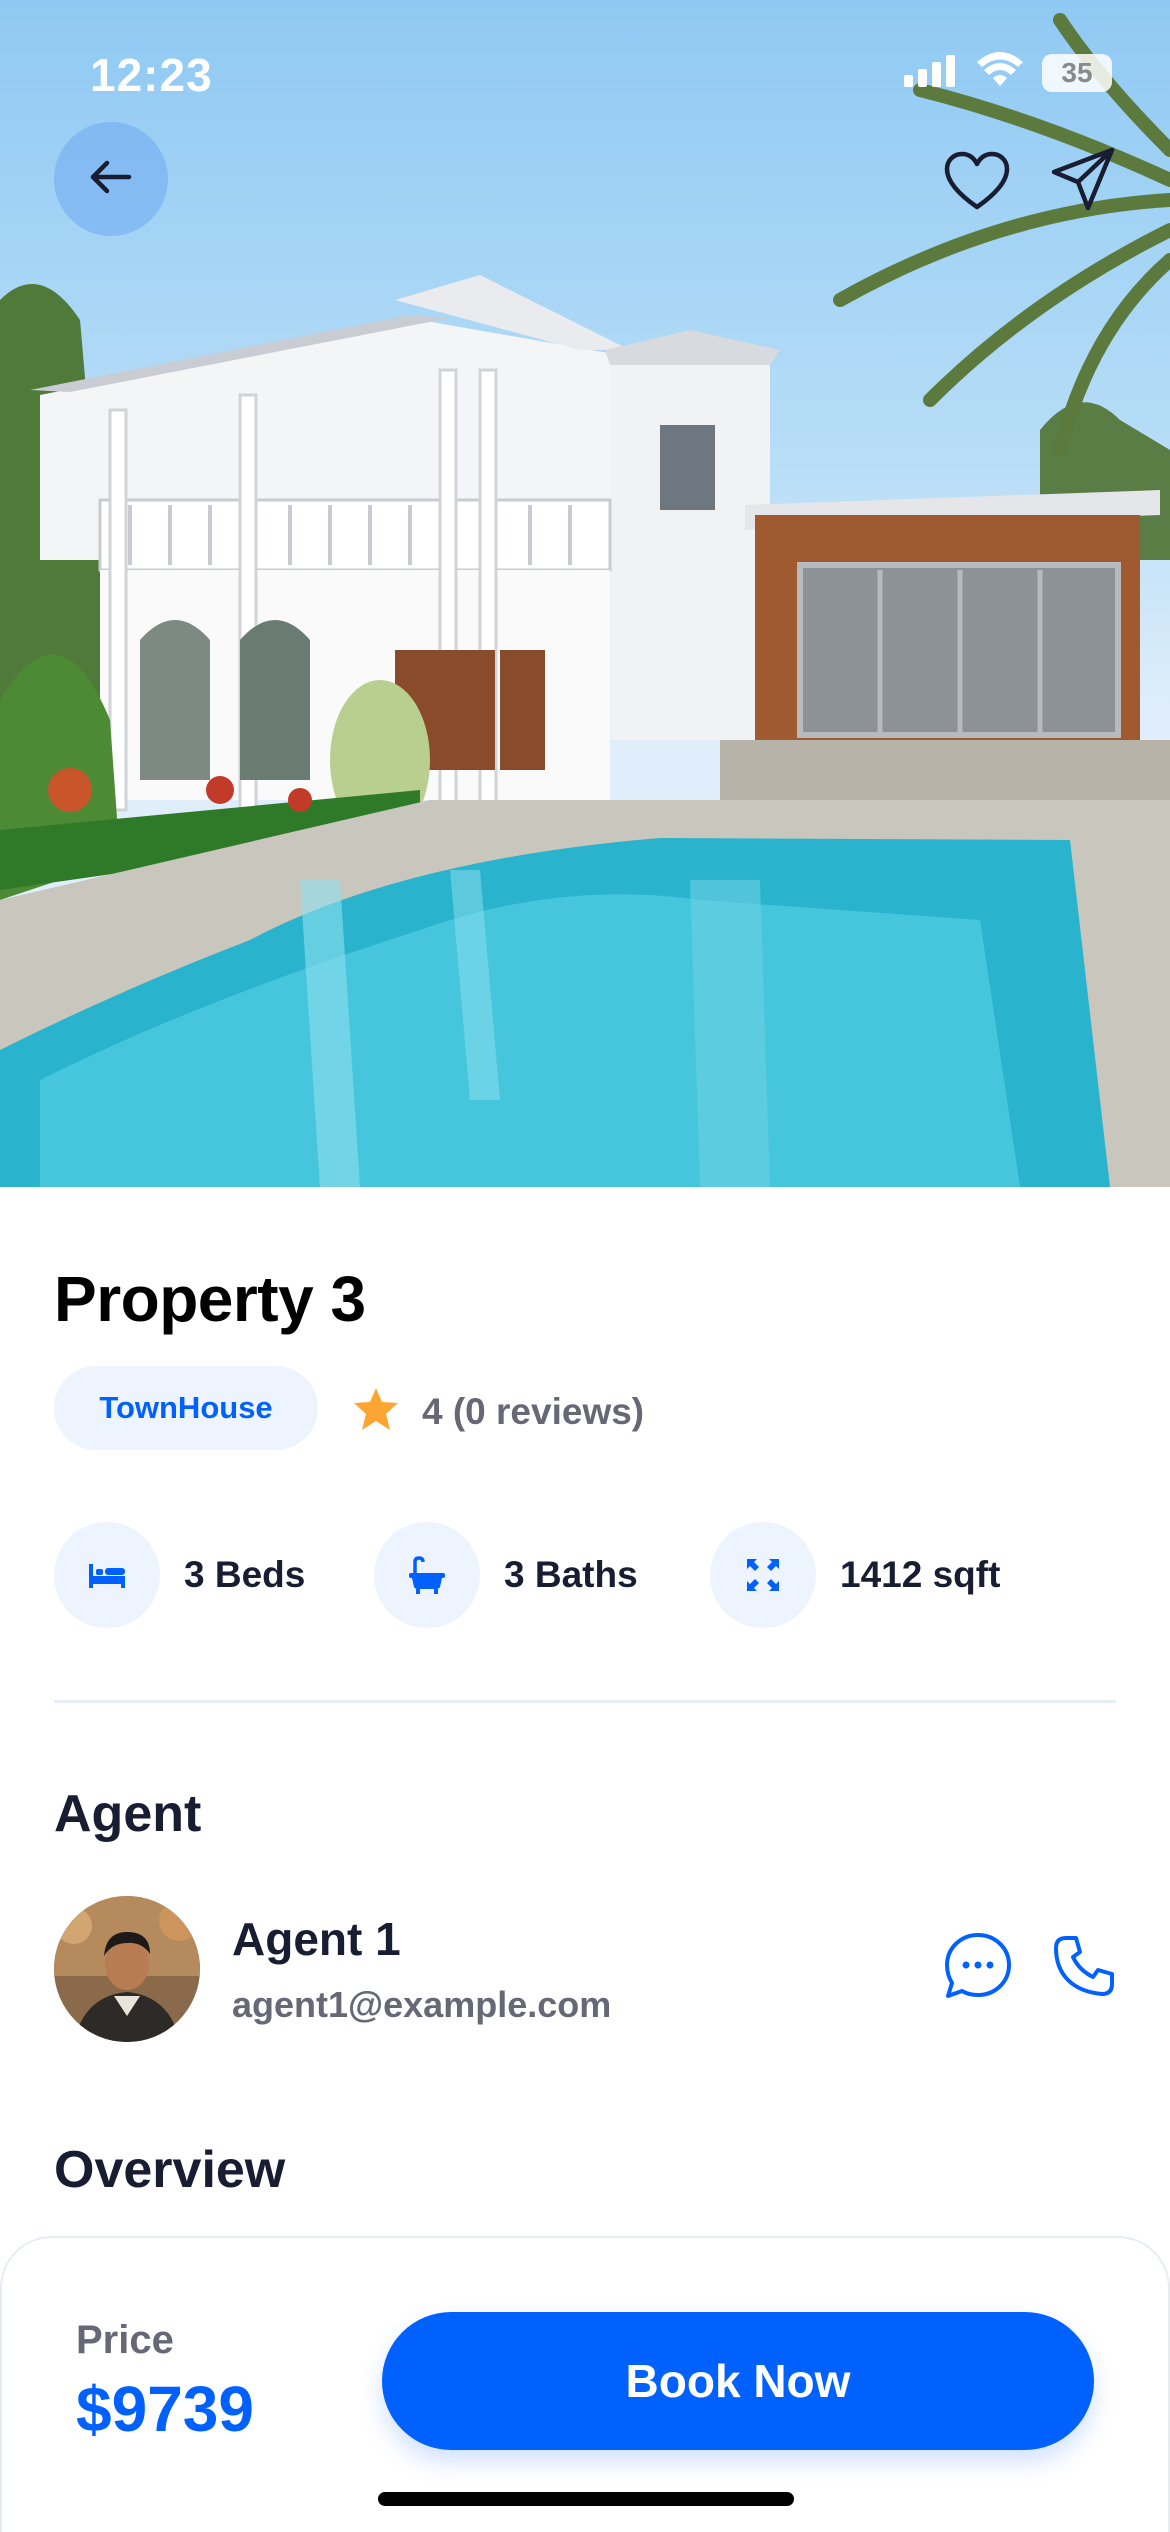 The image size is (1170, 2532). I want to click on price-value: $9739, so click(165, 2409).